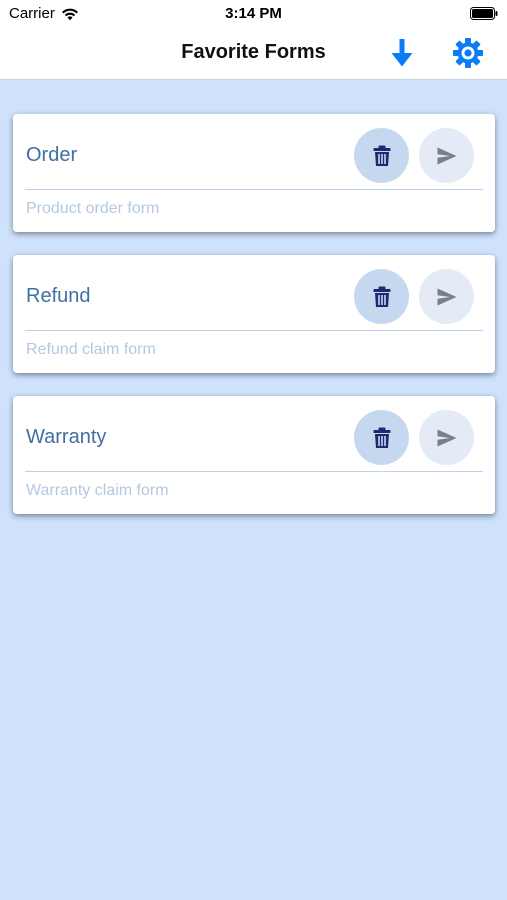 The height and width of the screenshot is (900, 507). Describe the element at coordinates (254, 314) in the screenshot. I see `form-card-refund: Refund Refund claim form` at that location.